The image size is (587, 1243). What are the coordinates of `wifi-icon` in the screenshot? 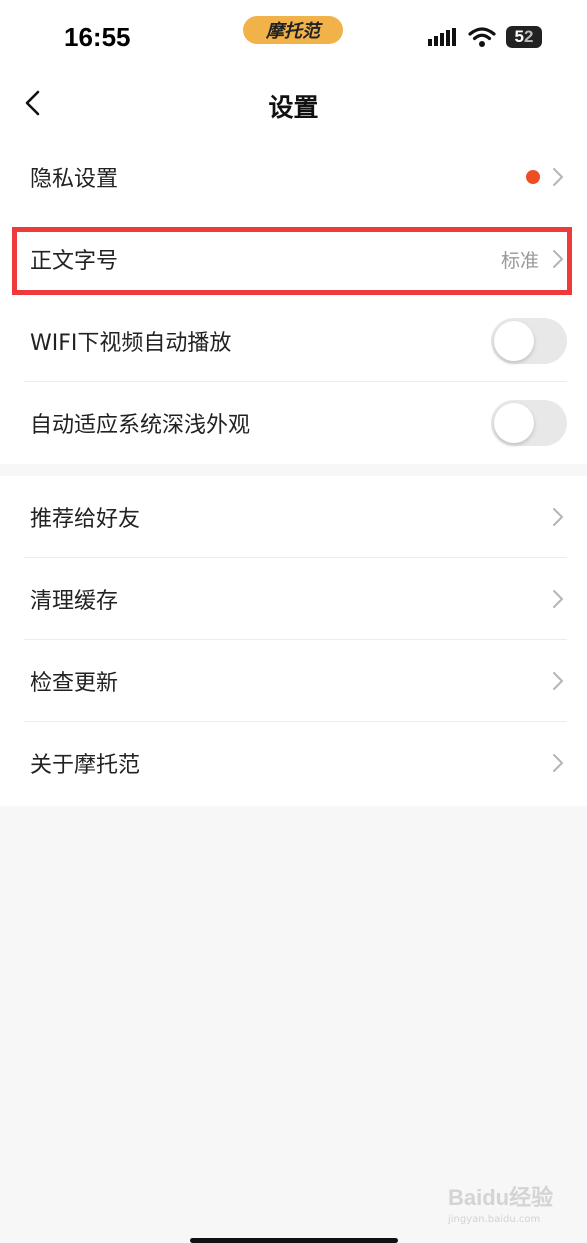 It's located at (482, 37).